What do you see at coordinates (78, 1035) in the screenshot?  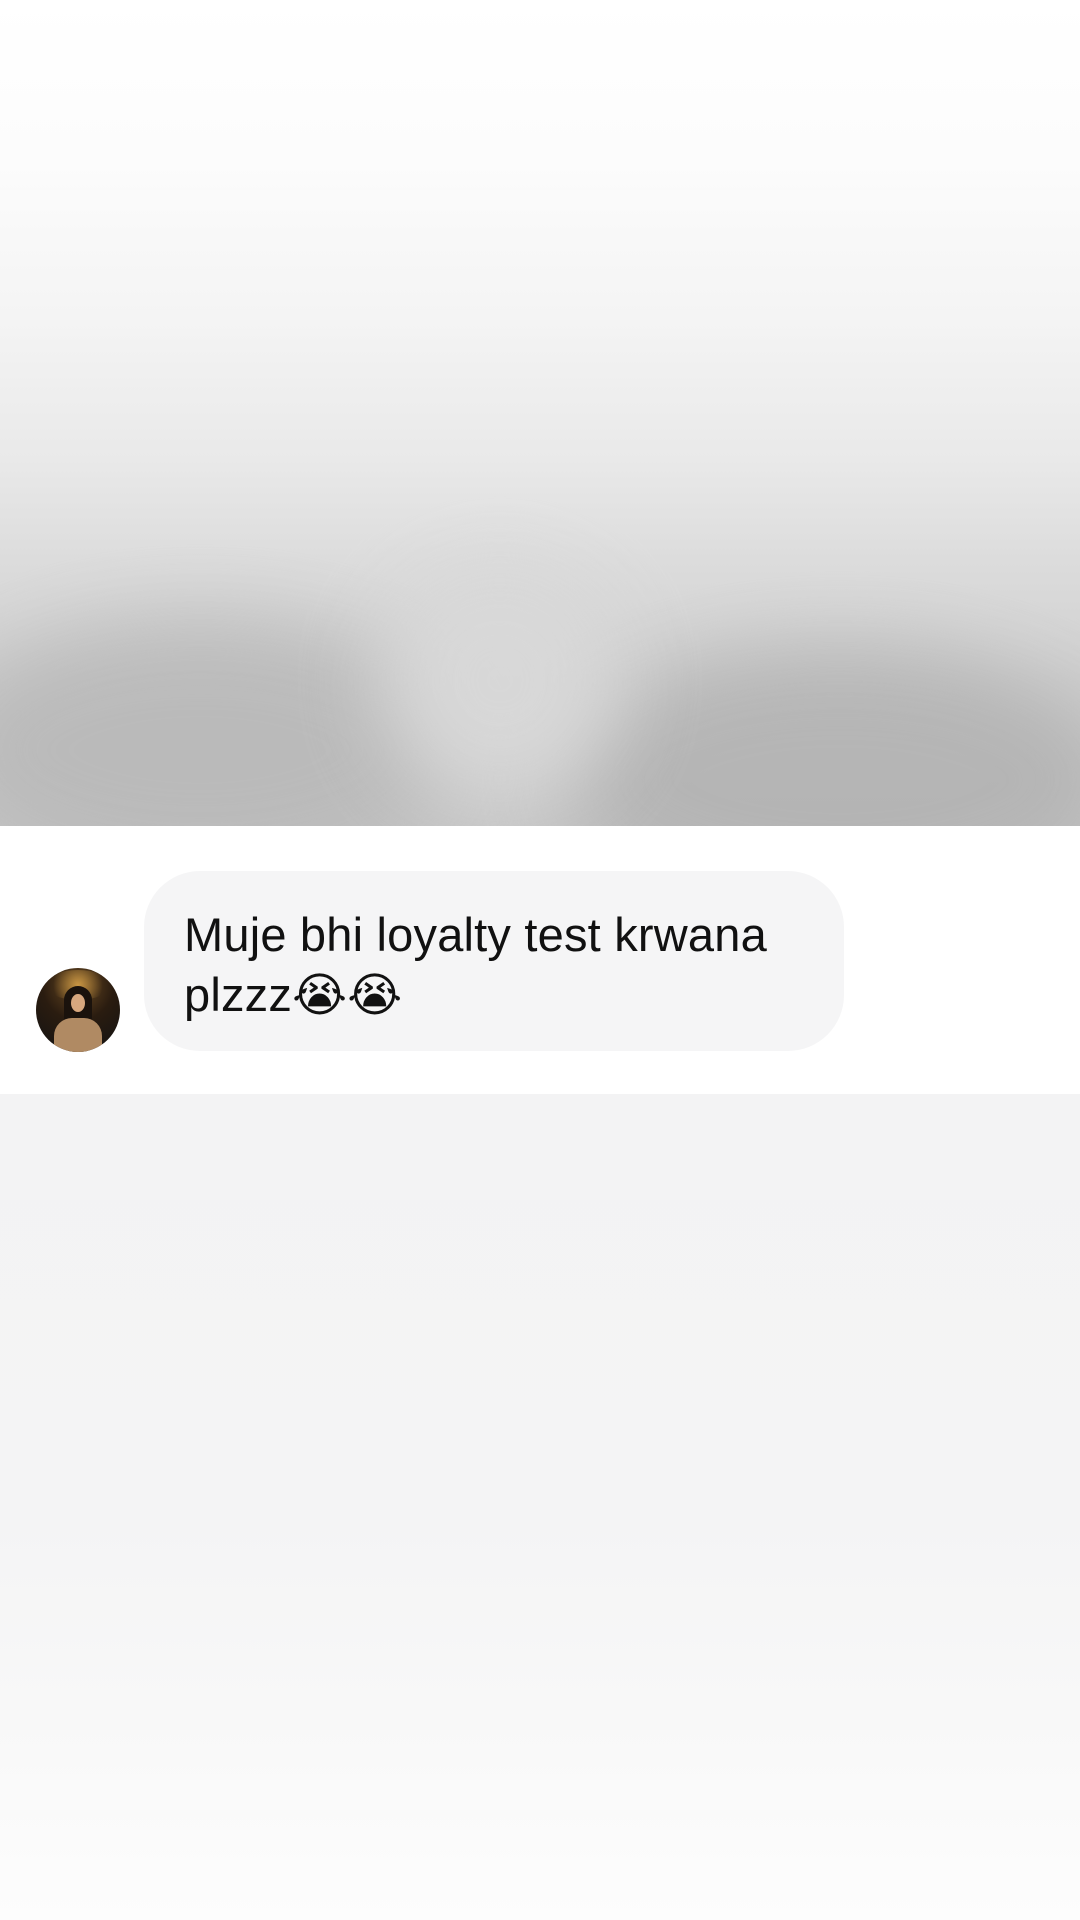 I see `avatar-coat` at bounding box center [78, 1035].